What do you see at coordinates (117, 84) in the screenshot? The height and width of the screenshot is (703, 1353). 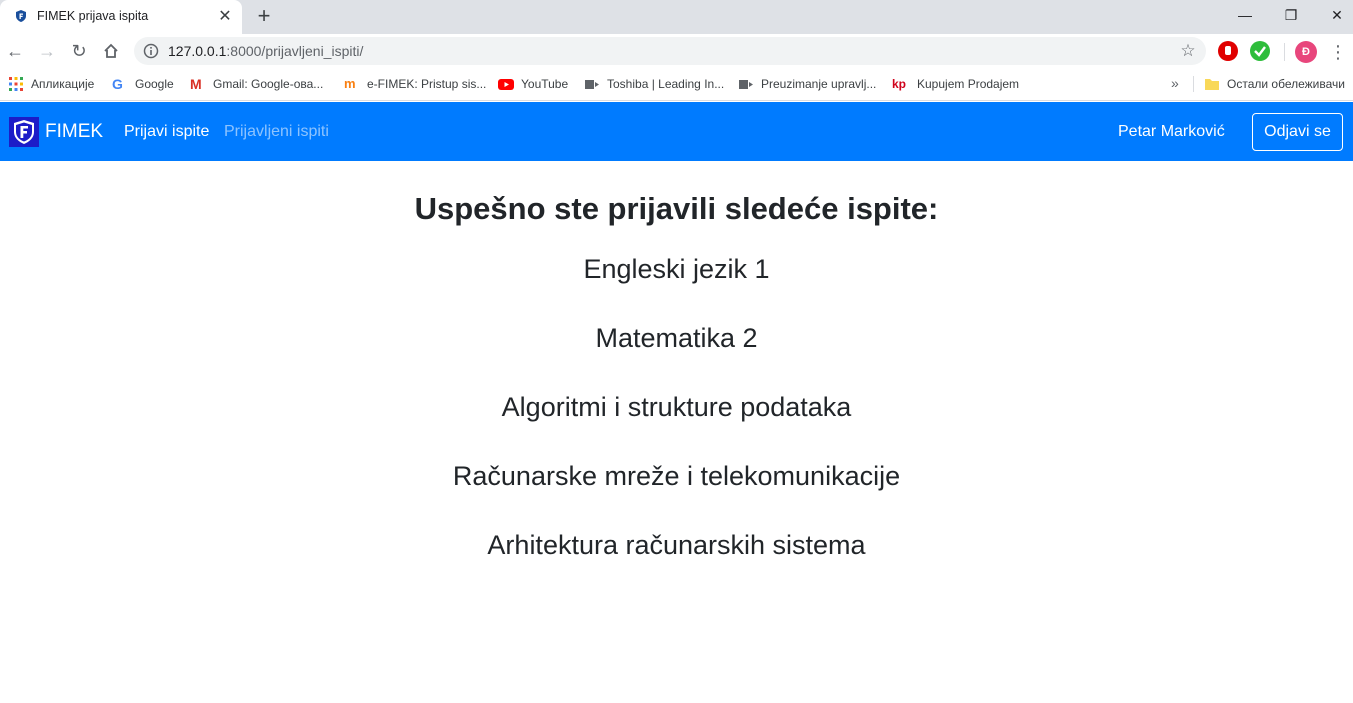 I see `google-icon: G` at bounding box center [117, 84].